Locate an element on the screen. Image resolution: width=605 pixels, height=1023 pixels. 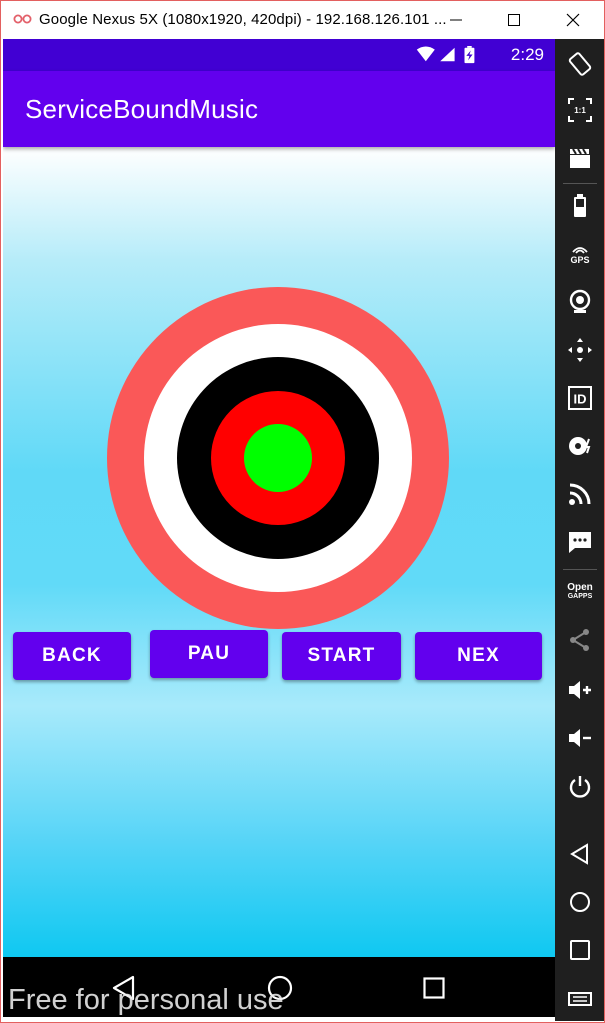
back-button: BACK is located at coordinates (72, 656).